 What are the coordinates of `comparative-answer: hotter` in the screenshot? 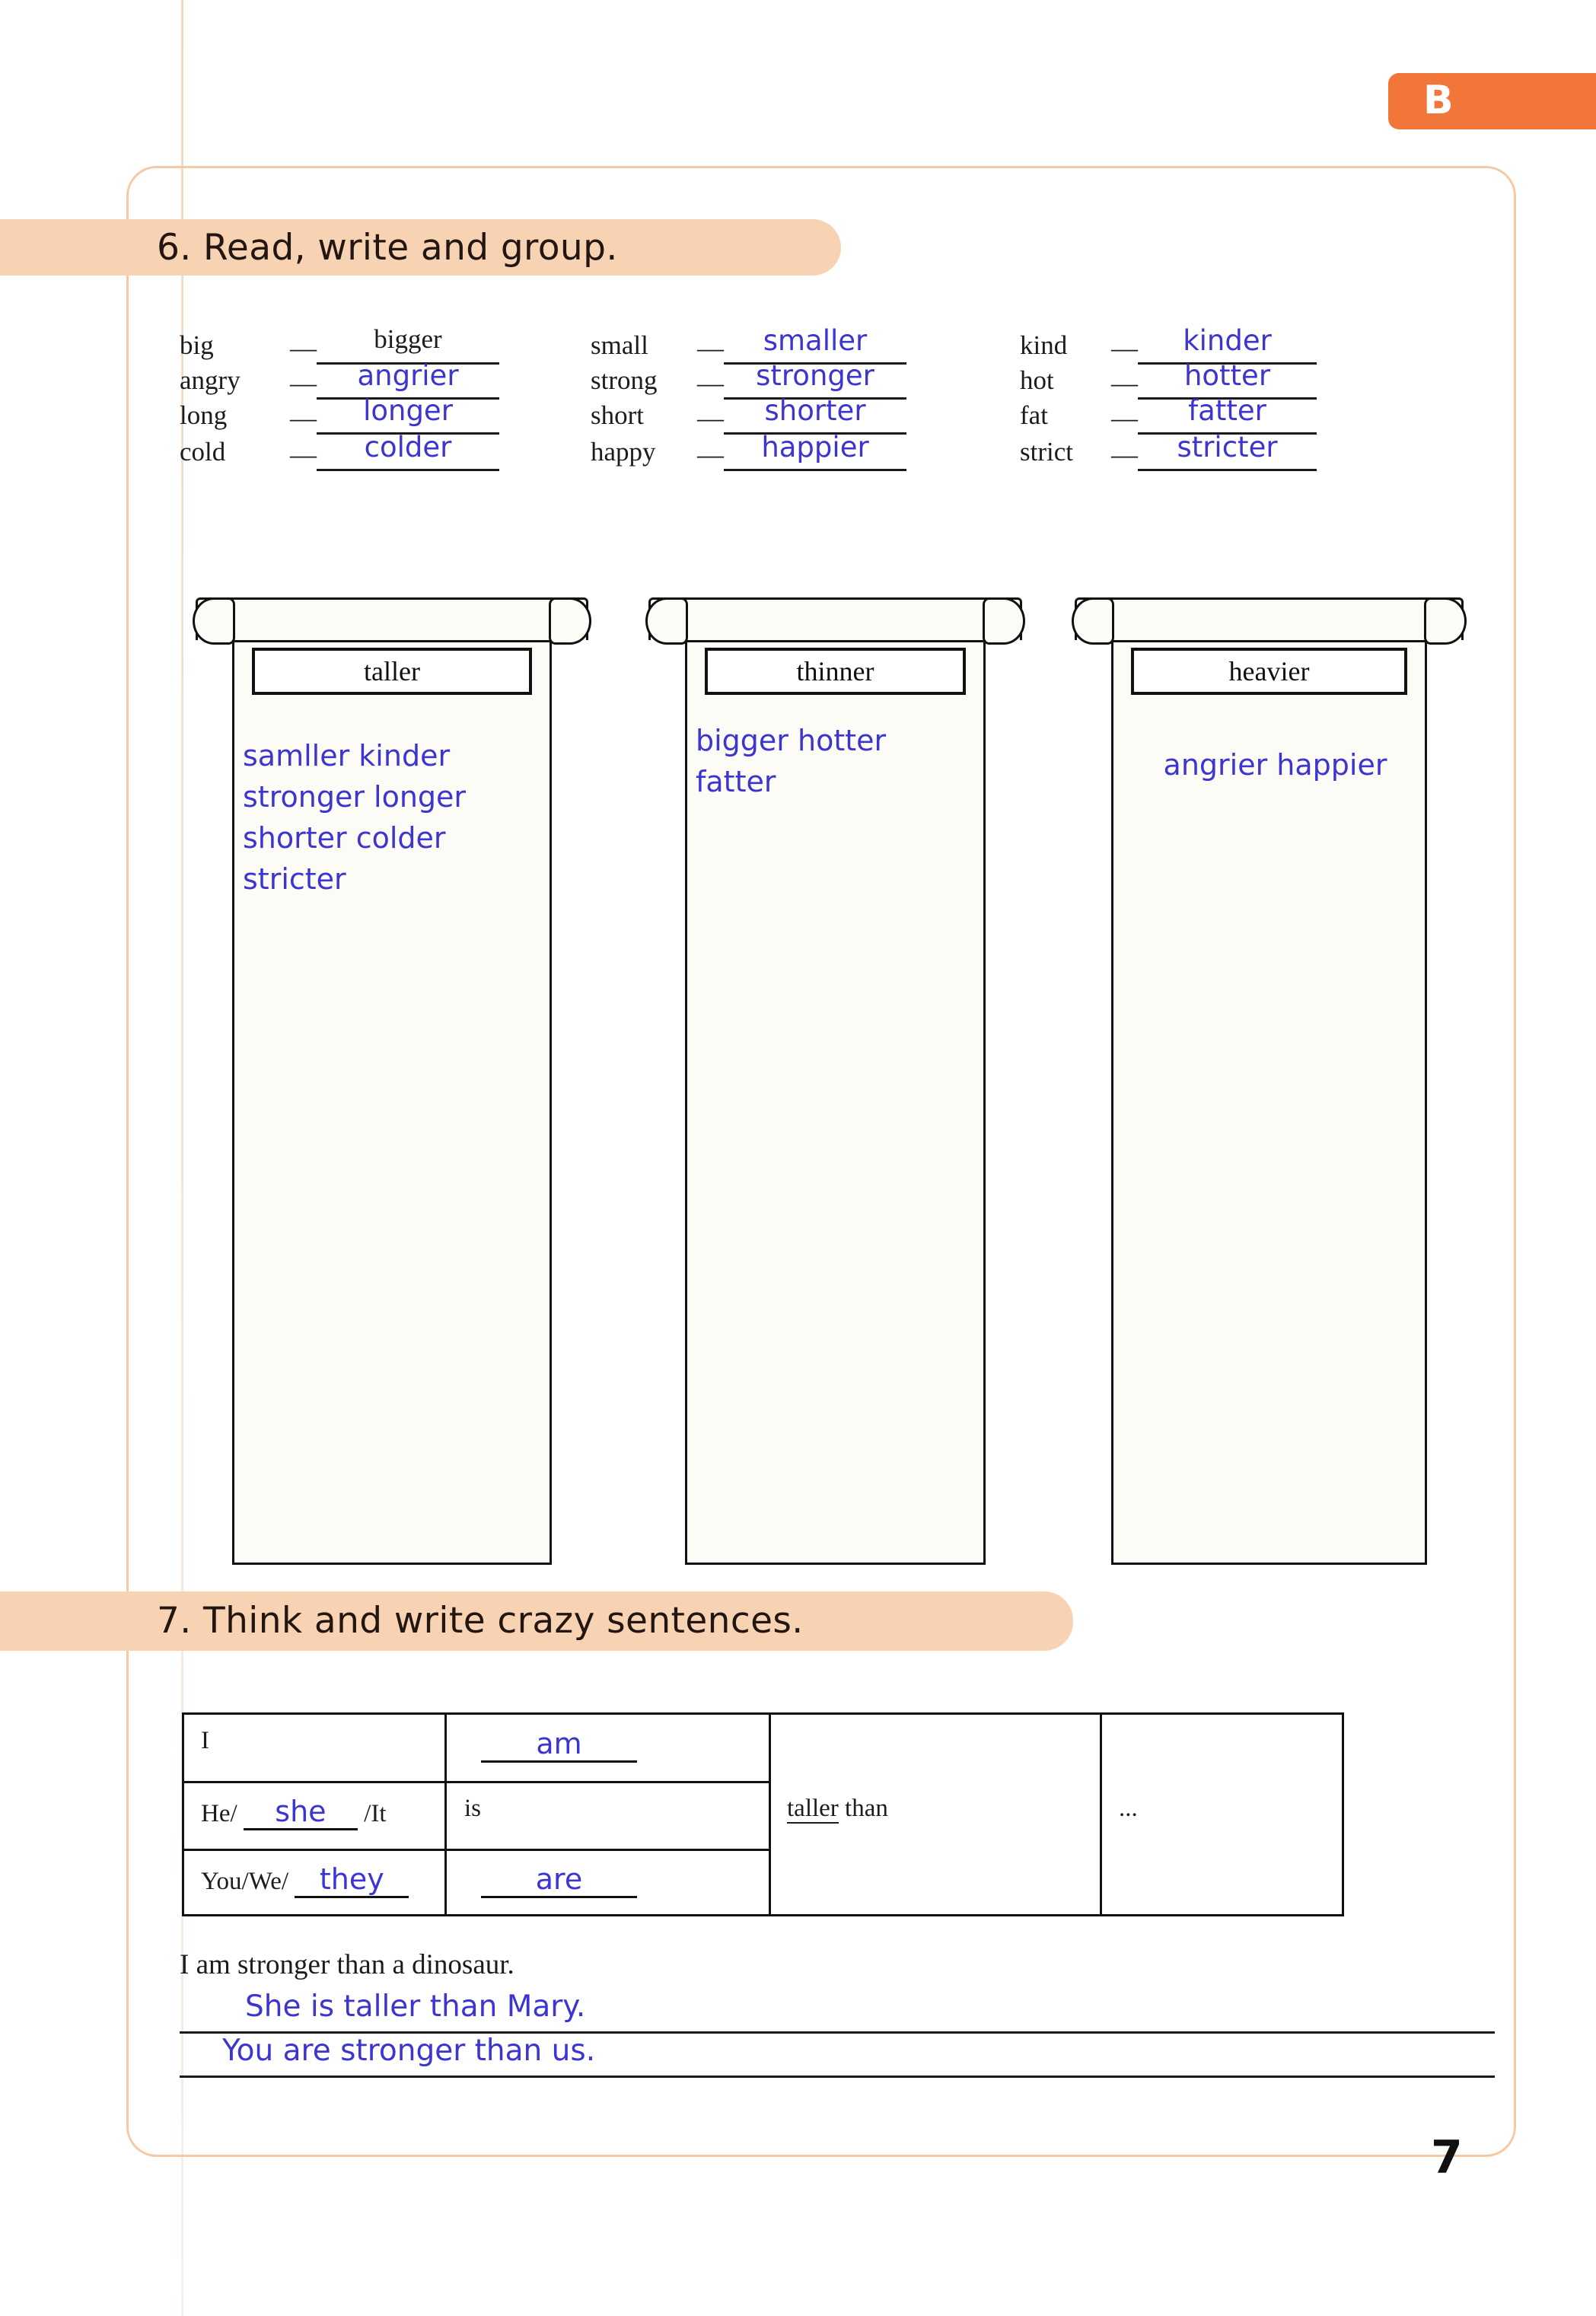 It's located at (1227, 375).